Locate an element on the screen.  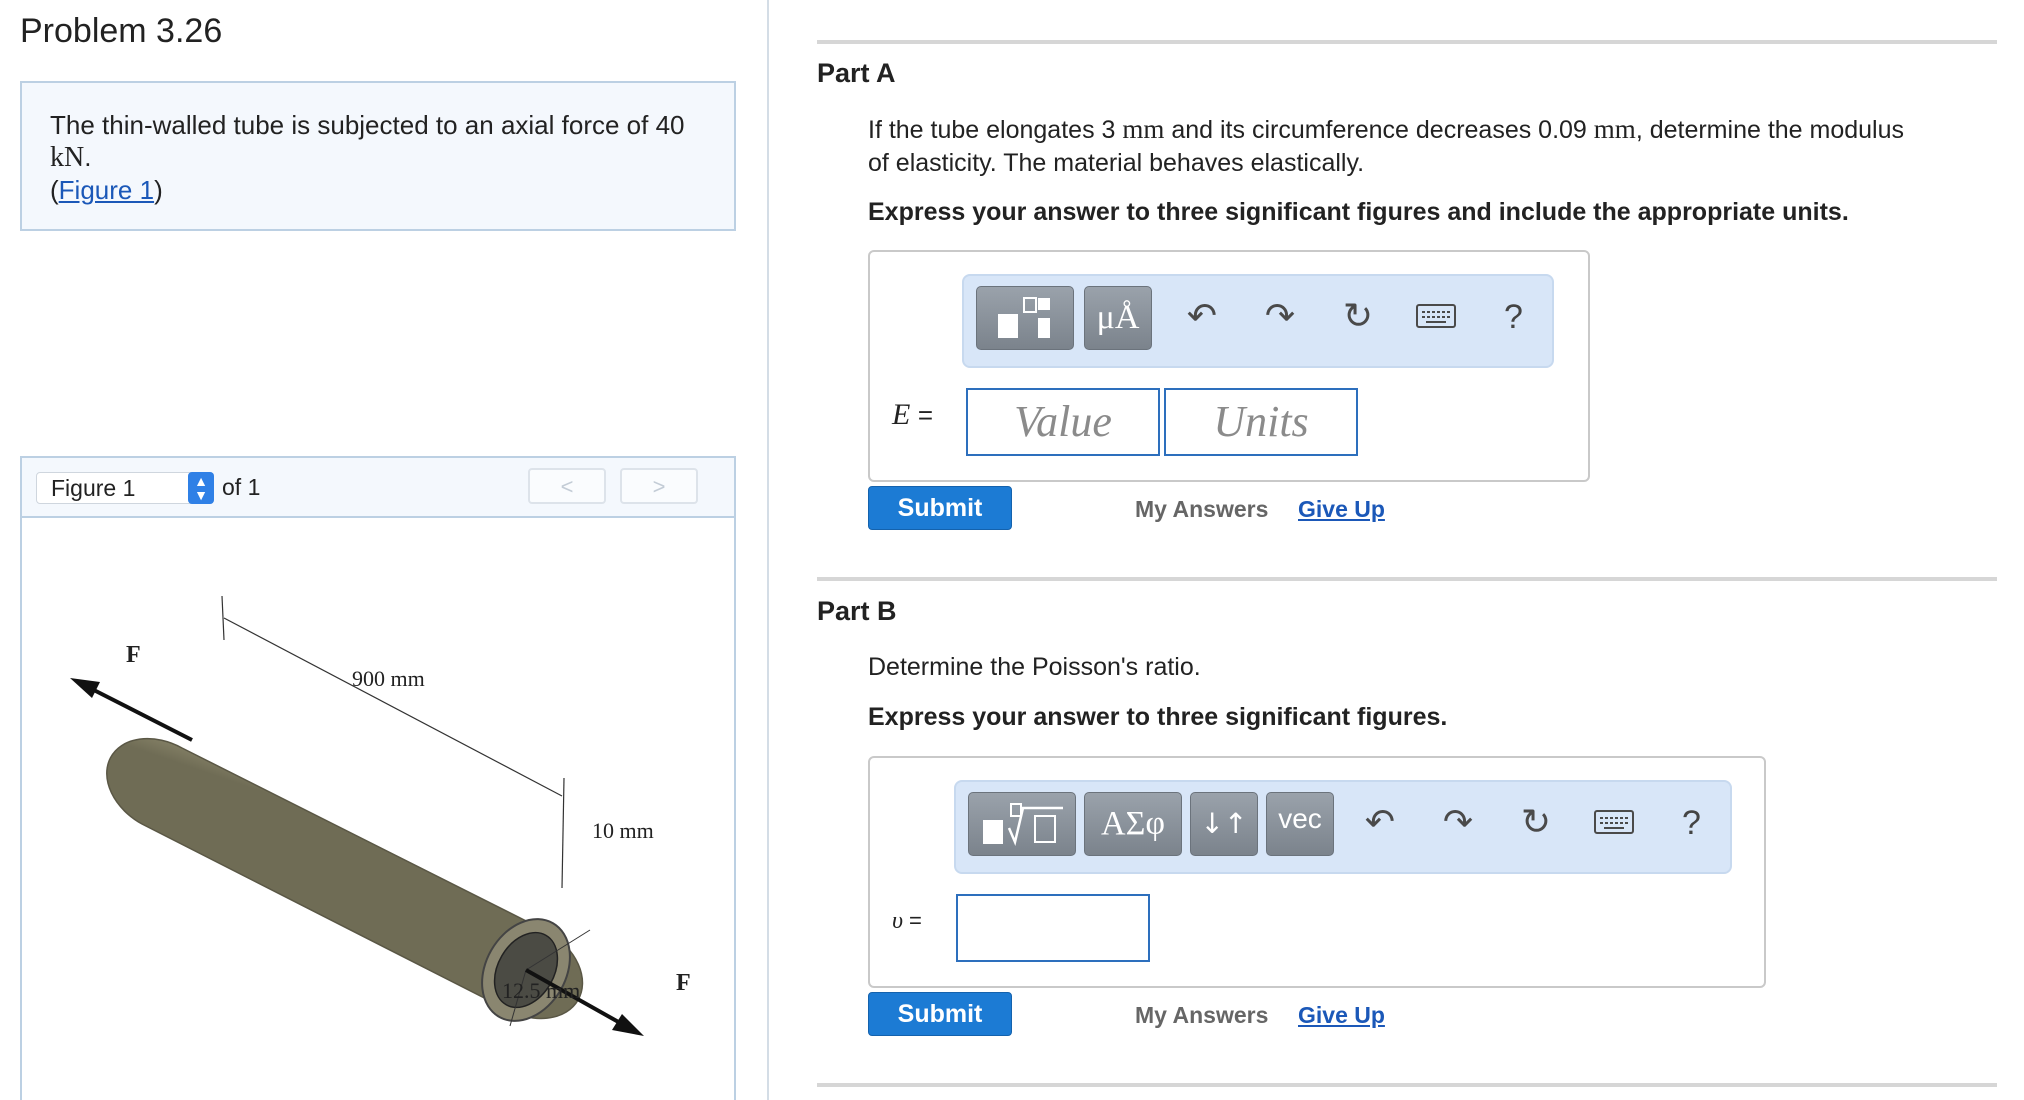
figure-select: Figure 1 ▲ ▼ is located at coordinates (125, 488).